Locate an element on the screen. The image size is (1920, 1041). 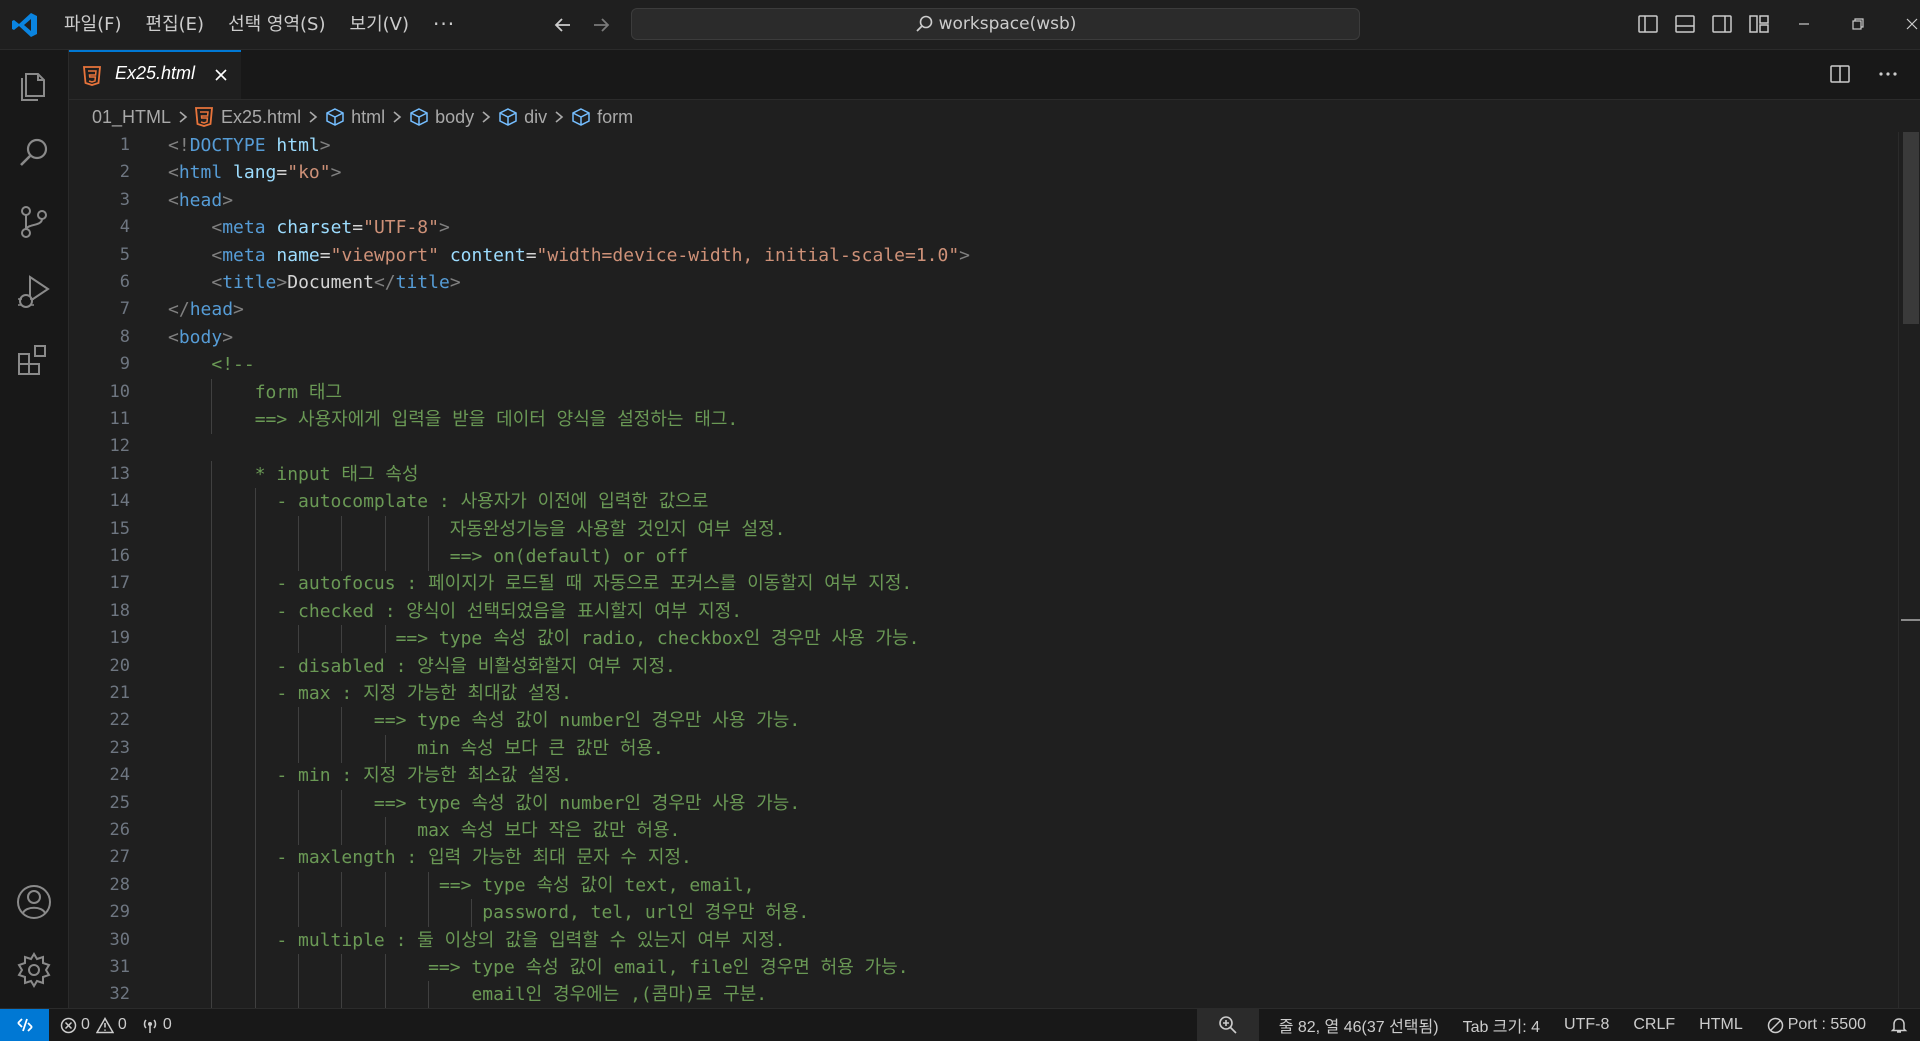
code-token: "UTF-8" is located at coordinates (401, 227).